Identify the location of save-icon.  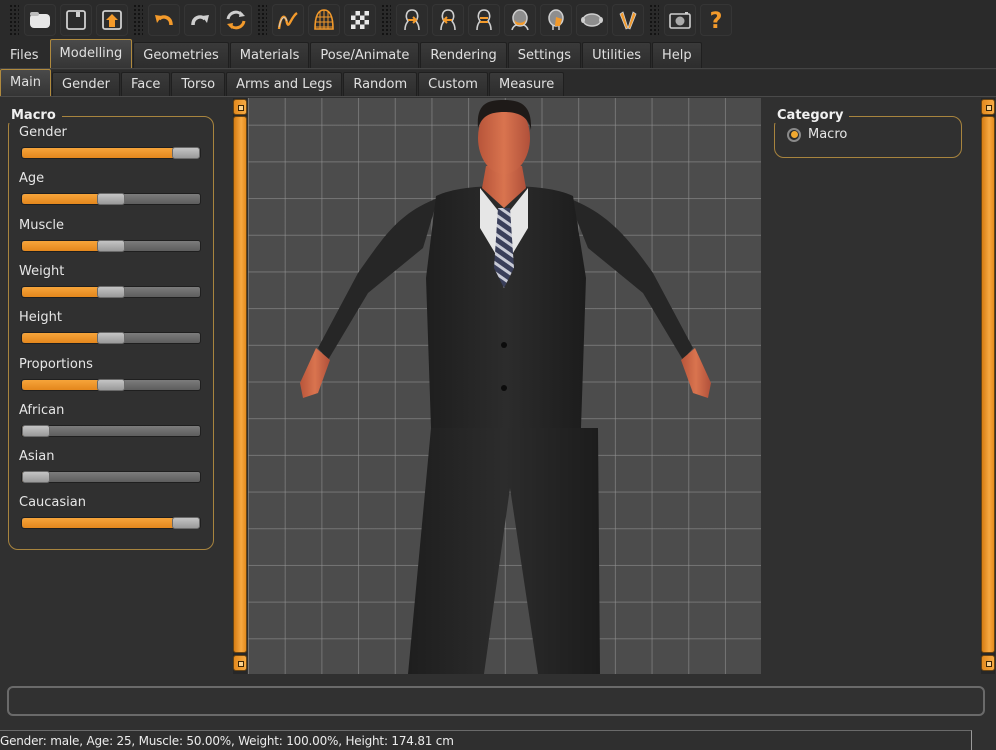
(76, 20).